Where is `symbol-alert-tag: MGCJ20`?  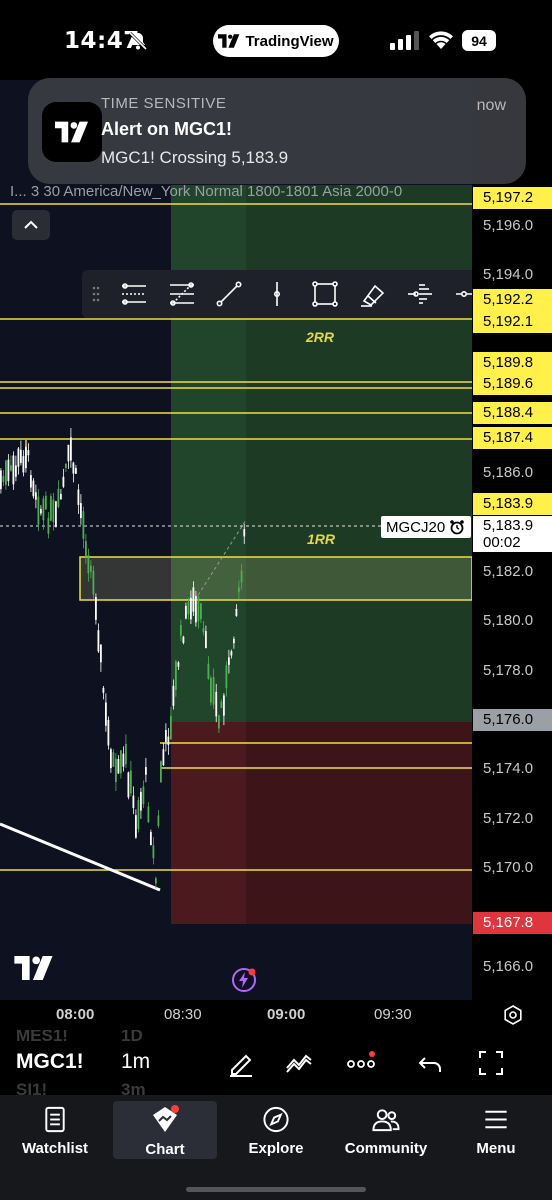
symbol-alert-tag: MGCJ20 is located at coordinates (426, 527).